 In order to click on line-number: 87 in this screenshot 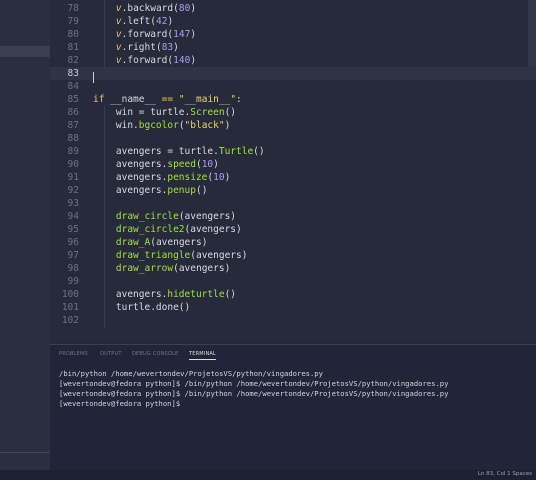, I will do `click(73, 125)`.